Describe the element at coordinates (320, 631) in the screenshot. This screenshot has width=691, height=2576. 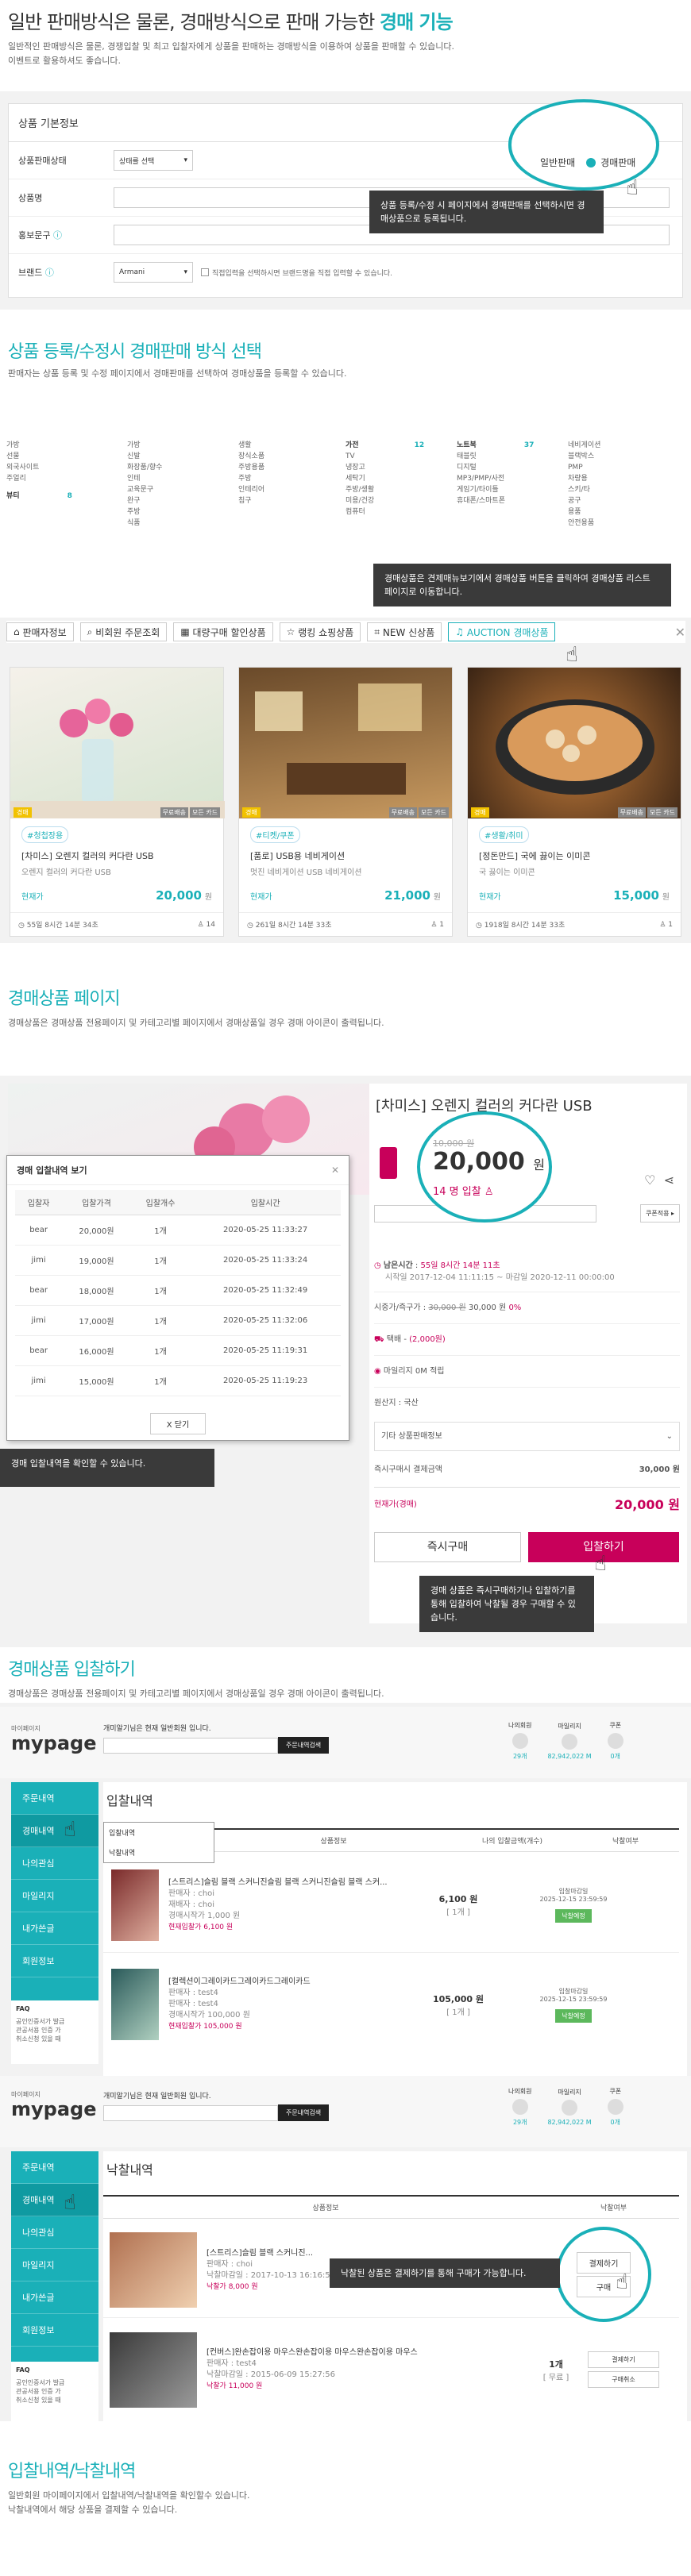
I see `tab-ranking: ☆ 랭킹 쇼핑상품` at that location.